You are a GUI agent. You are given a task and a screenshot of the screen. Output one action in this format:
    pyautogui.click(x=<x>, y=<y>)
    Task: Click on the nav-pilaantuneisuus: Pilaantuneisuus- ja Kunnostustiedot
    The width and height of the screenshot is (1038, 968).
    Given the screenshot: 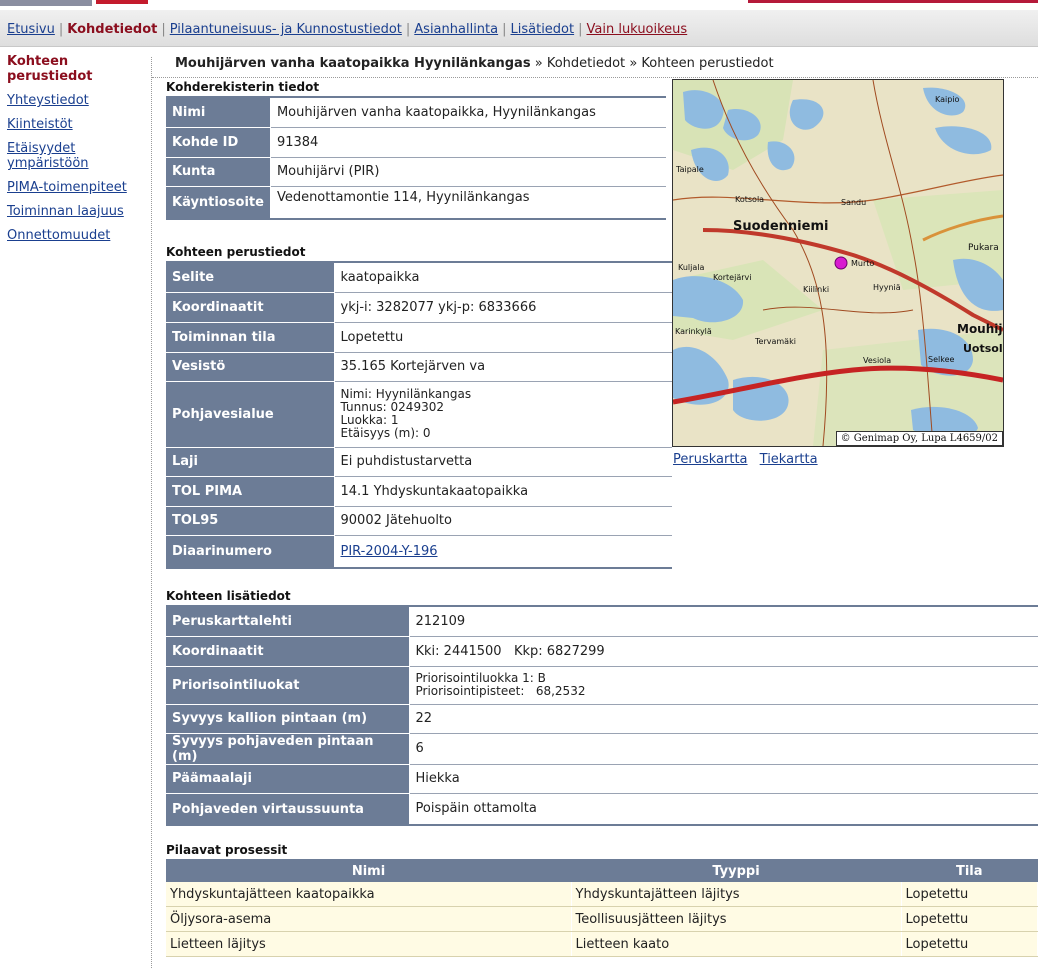 What is the action you would take?
    pyautogui.click(x=286, y=29)
    